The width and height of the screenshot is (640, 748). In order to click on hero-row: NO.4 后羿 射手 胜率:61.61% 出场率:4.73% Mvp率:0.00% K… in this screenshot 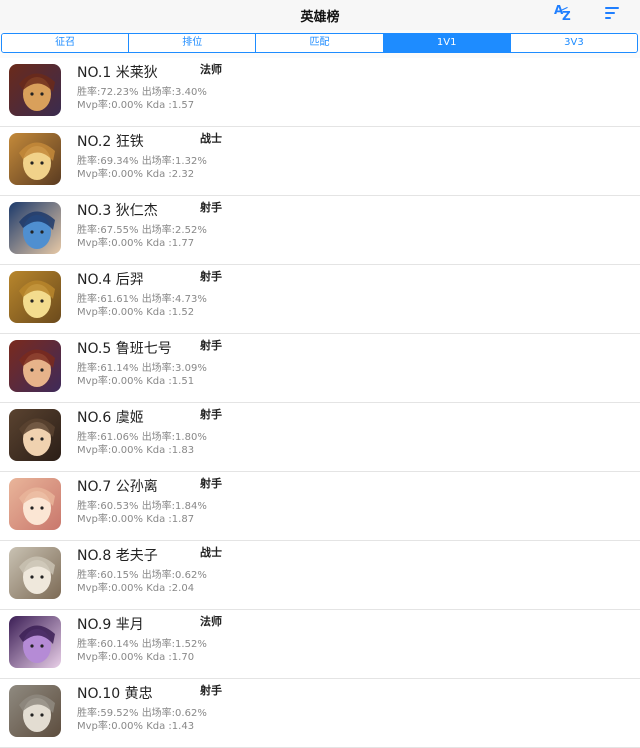, I will do `click(320, 299)`.